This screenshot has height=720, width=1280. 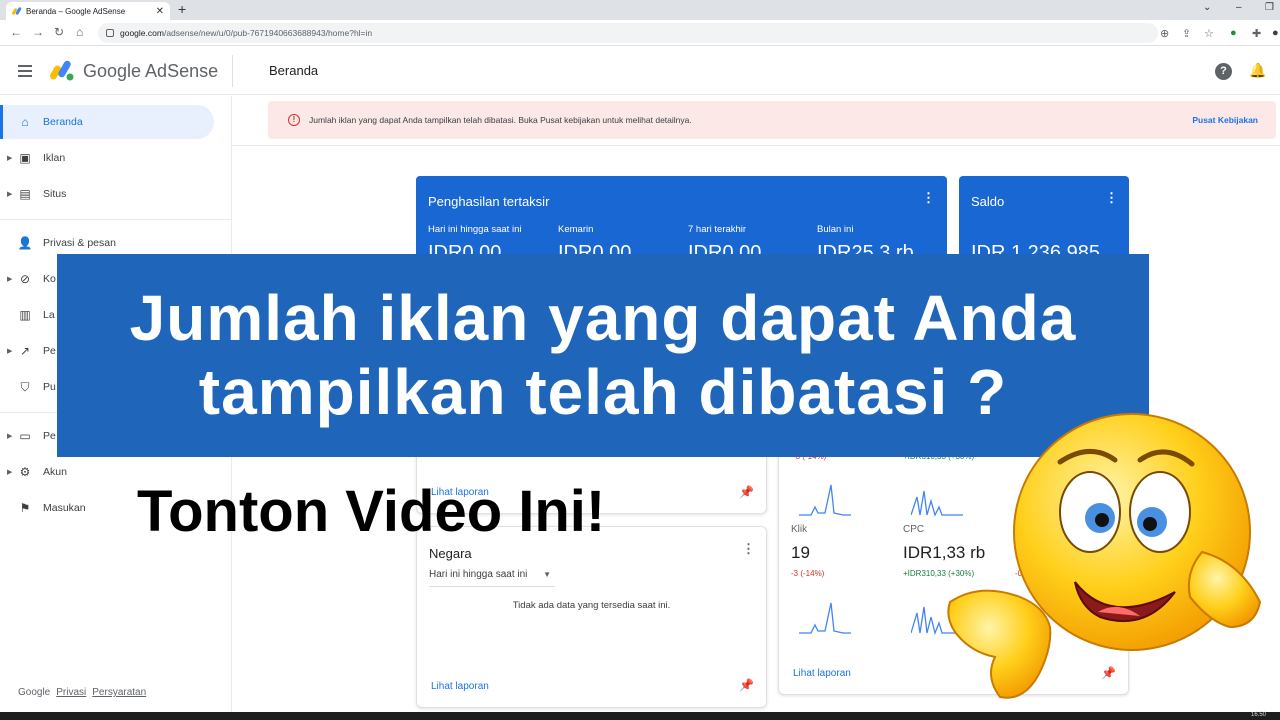 I want to click on metric-label: Kemarin, so click(x=576, y=229).